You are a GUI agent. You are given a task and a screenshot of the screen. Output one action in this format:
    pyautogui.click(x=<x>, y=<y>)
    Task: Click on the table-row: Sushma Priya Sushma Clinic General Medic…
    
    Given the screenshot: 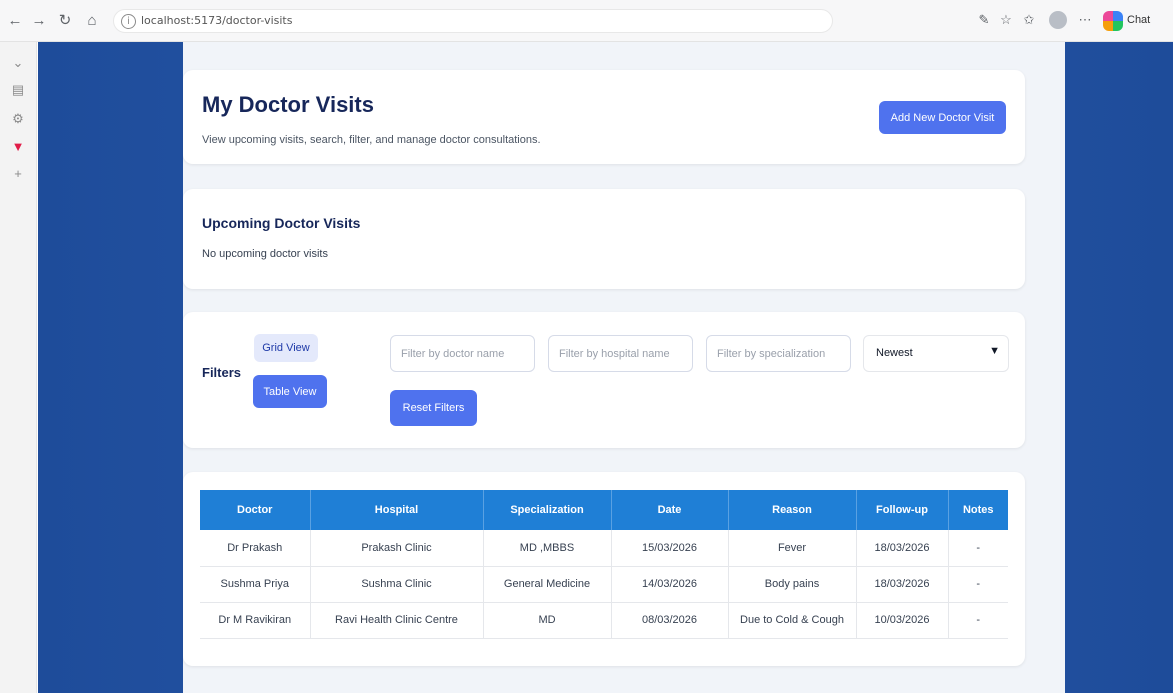 What is the action you would take?
    pyautogui.click(x=604, y=584)
    